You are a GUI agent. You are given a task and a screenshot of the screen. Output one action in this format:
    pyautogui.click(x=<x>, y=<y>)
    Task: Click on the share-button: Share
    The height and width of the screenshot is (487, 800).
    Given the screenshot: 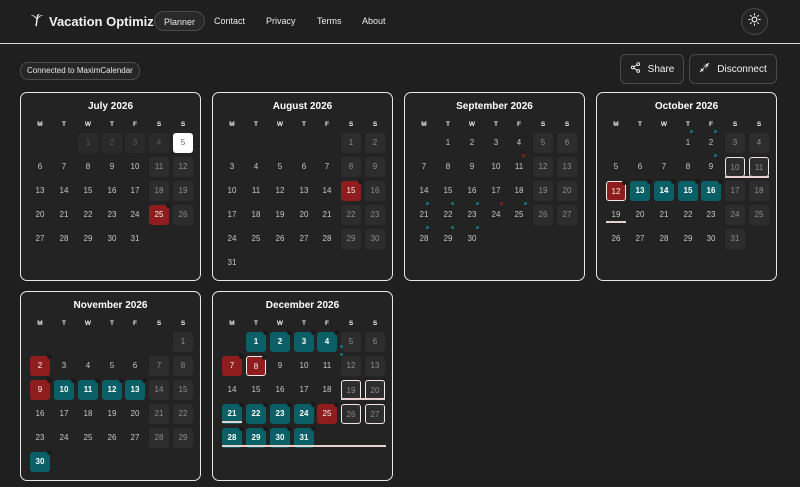 What is the action you would take?
    pyautogui.click(x=652, y=69)
    